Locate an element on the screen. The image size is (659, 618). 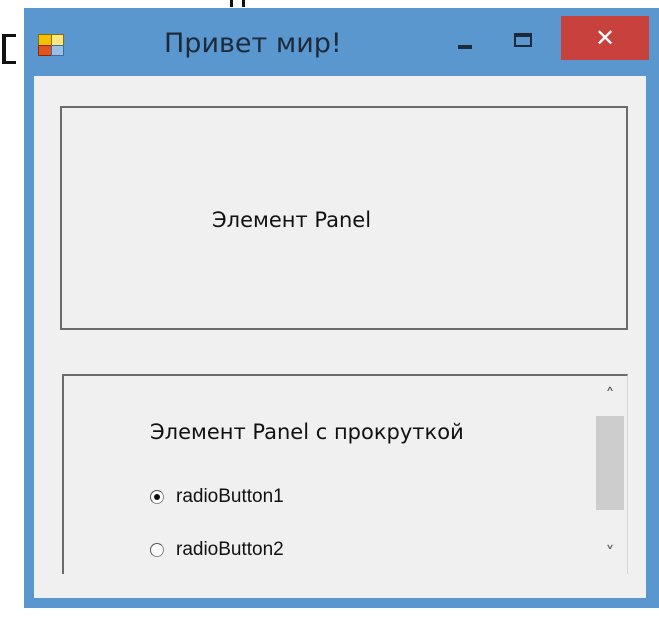
background-fragment is located at coordinates (12, 34).